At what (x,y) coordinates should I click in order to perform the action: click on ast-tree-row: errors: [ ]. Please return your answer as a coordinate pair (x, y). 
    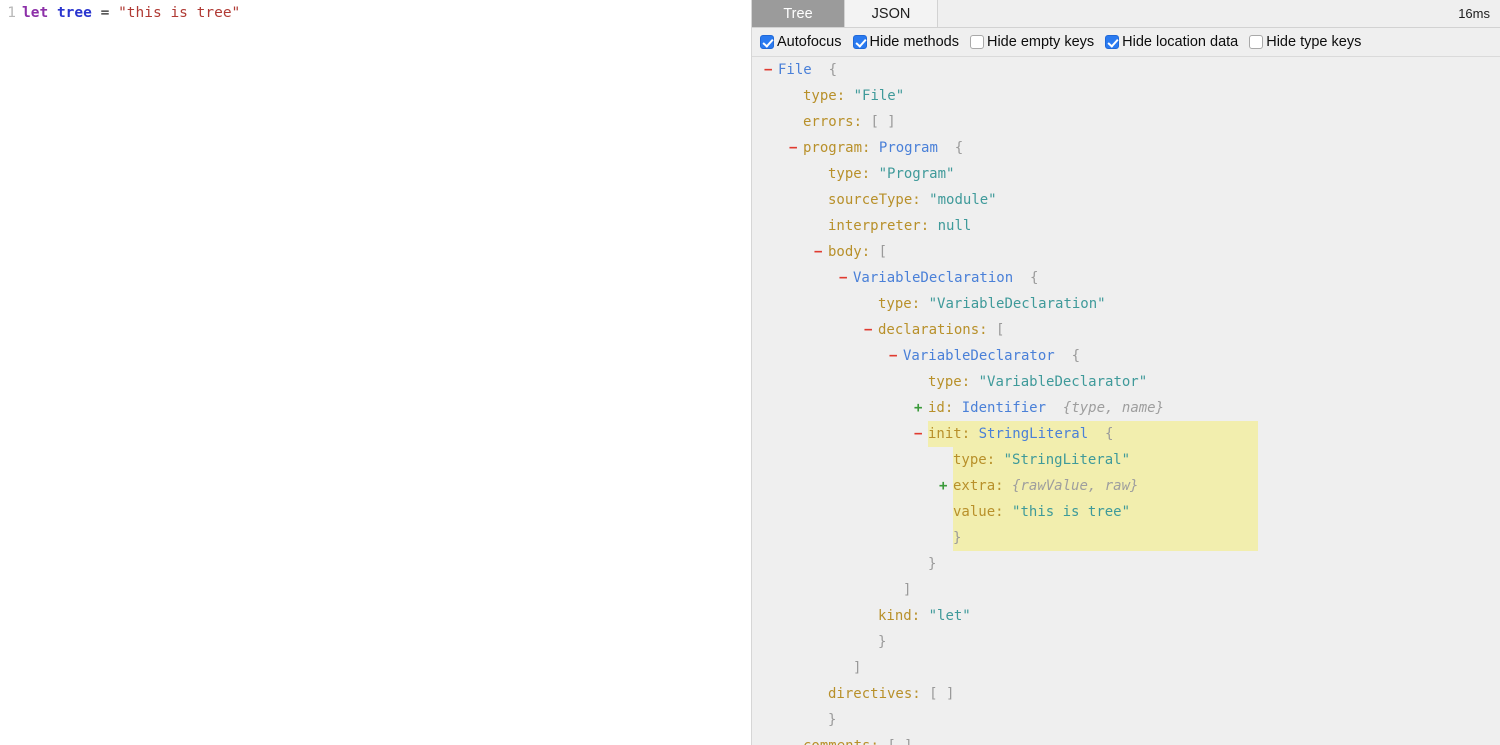
    Looking at the image, I should click on (1126, 122).